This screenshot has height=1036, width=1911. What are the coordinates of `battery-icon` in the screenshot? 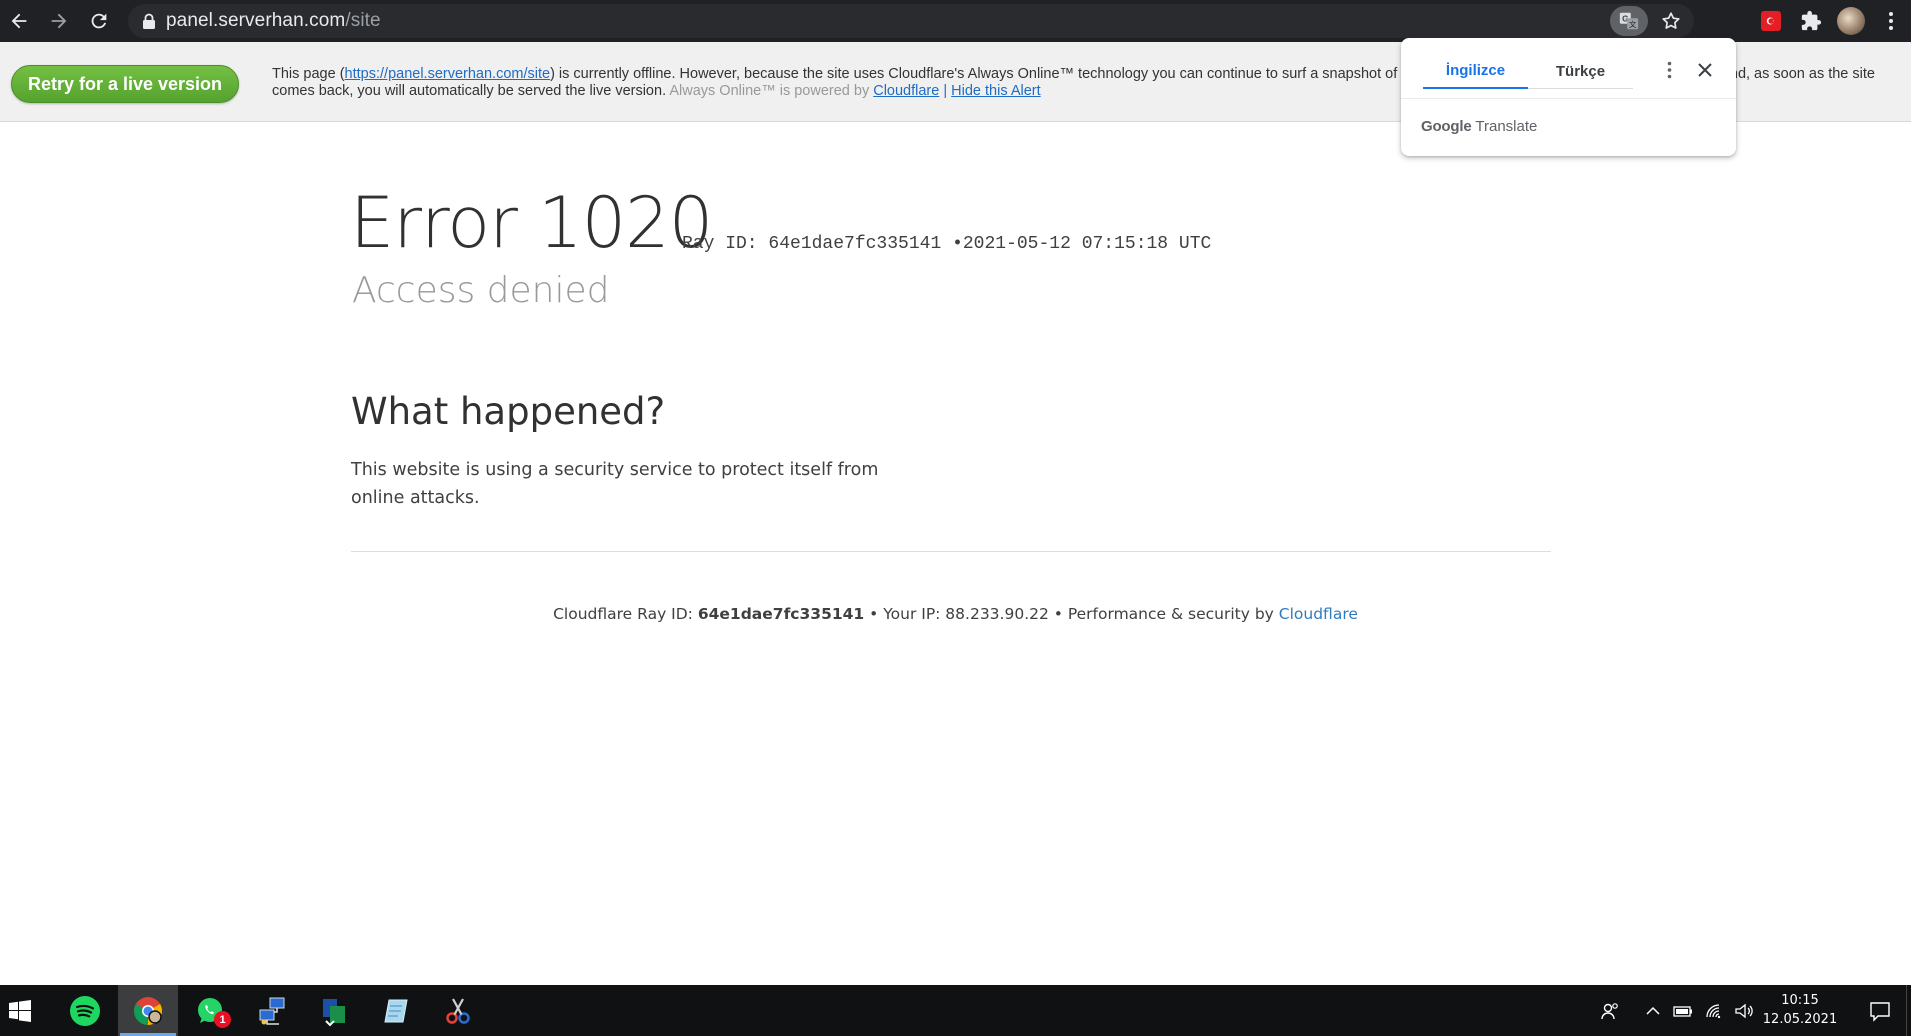 It's located at (1682, 1011).